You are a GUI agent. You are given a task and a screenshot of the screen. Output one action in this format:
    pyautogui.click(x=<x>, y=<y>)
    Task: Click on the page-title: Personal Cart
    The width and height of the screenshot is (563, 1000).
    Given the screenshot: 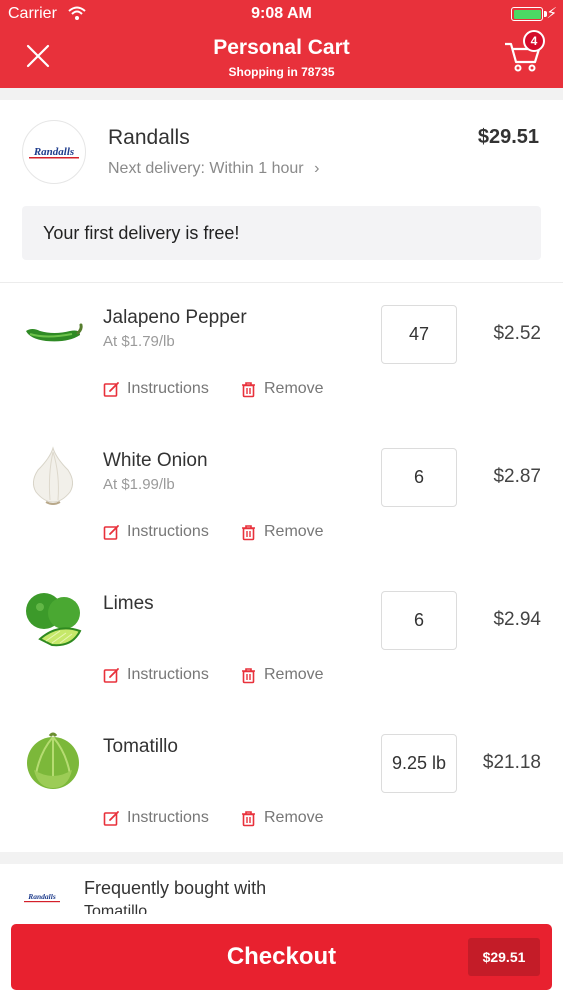 What is the action you would take?
    pyautogui.click(x=281, y=47)
    